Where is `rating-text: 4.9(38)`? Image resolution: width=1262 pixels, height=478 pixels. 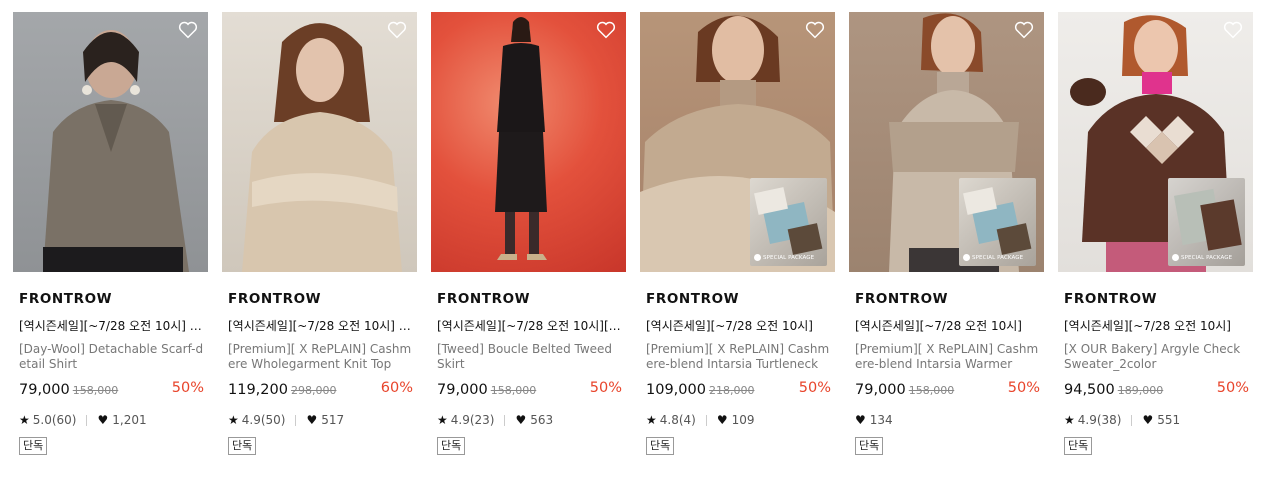 rating-text: 4.9(38) is located at coordinates (1099, 420).